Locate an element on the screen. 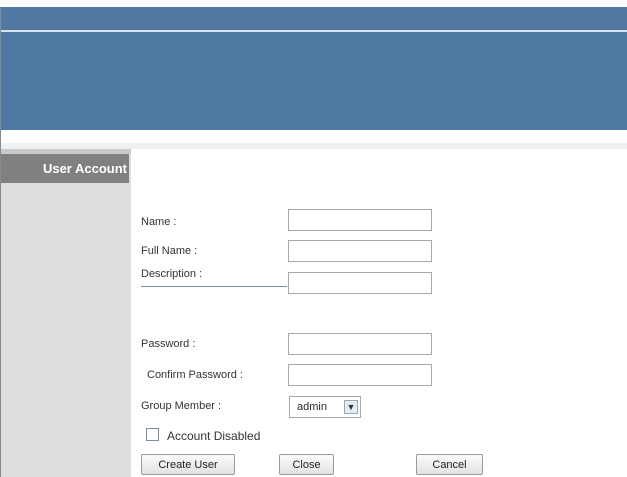 The image size is (627, 477). group-member-label: Group Member : is located at coordinates (181, 406).